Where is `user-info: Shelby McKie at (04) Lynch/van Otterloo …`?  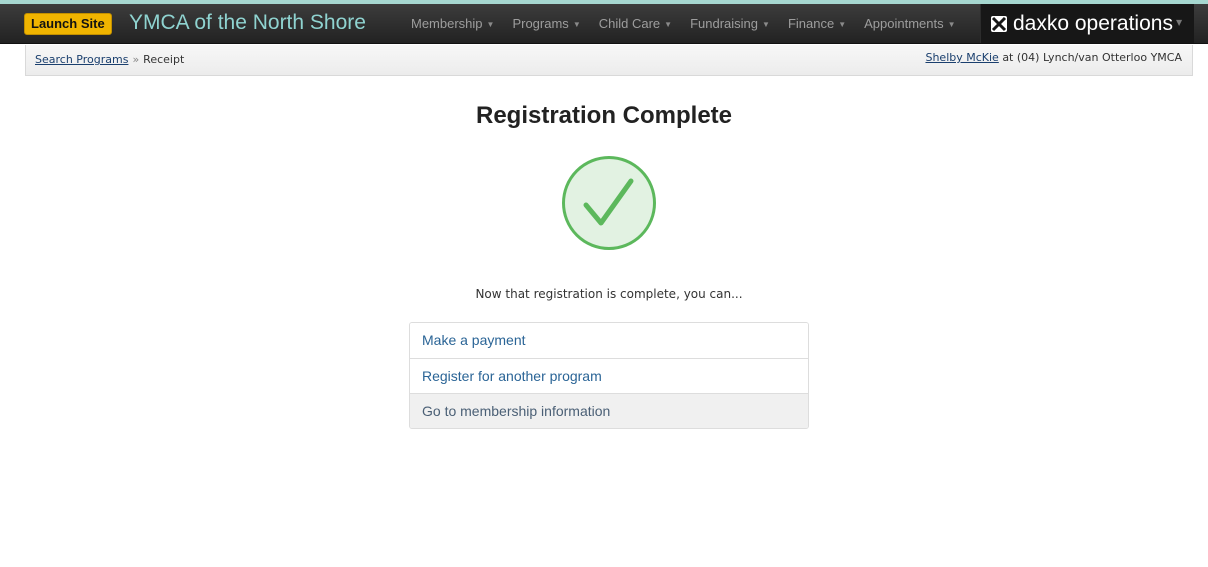
user-info: Shelby McKie at (04) Lynch/van Otterloo … is located at coordinates (1053, 57).